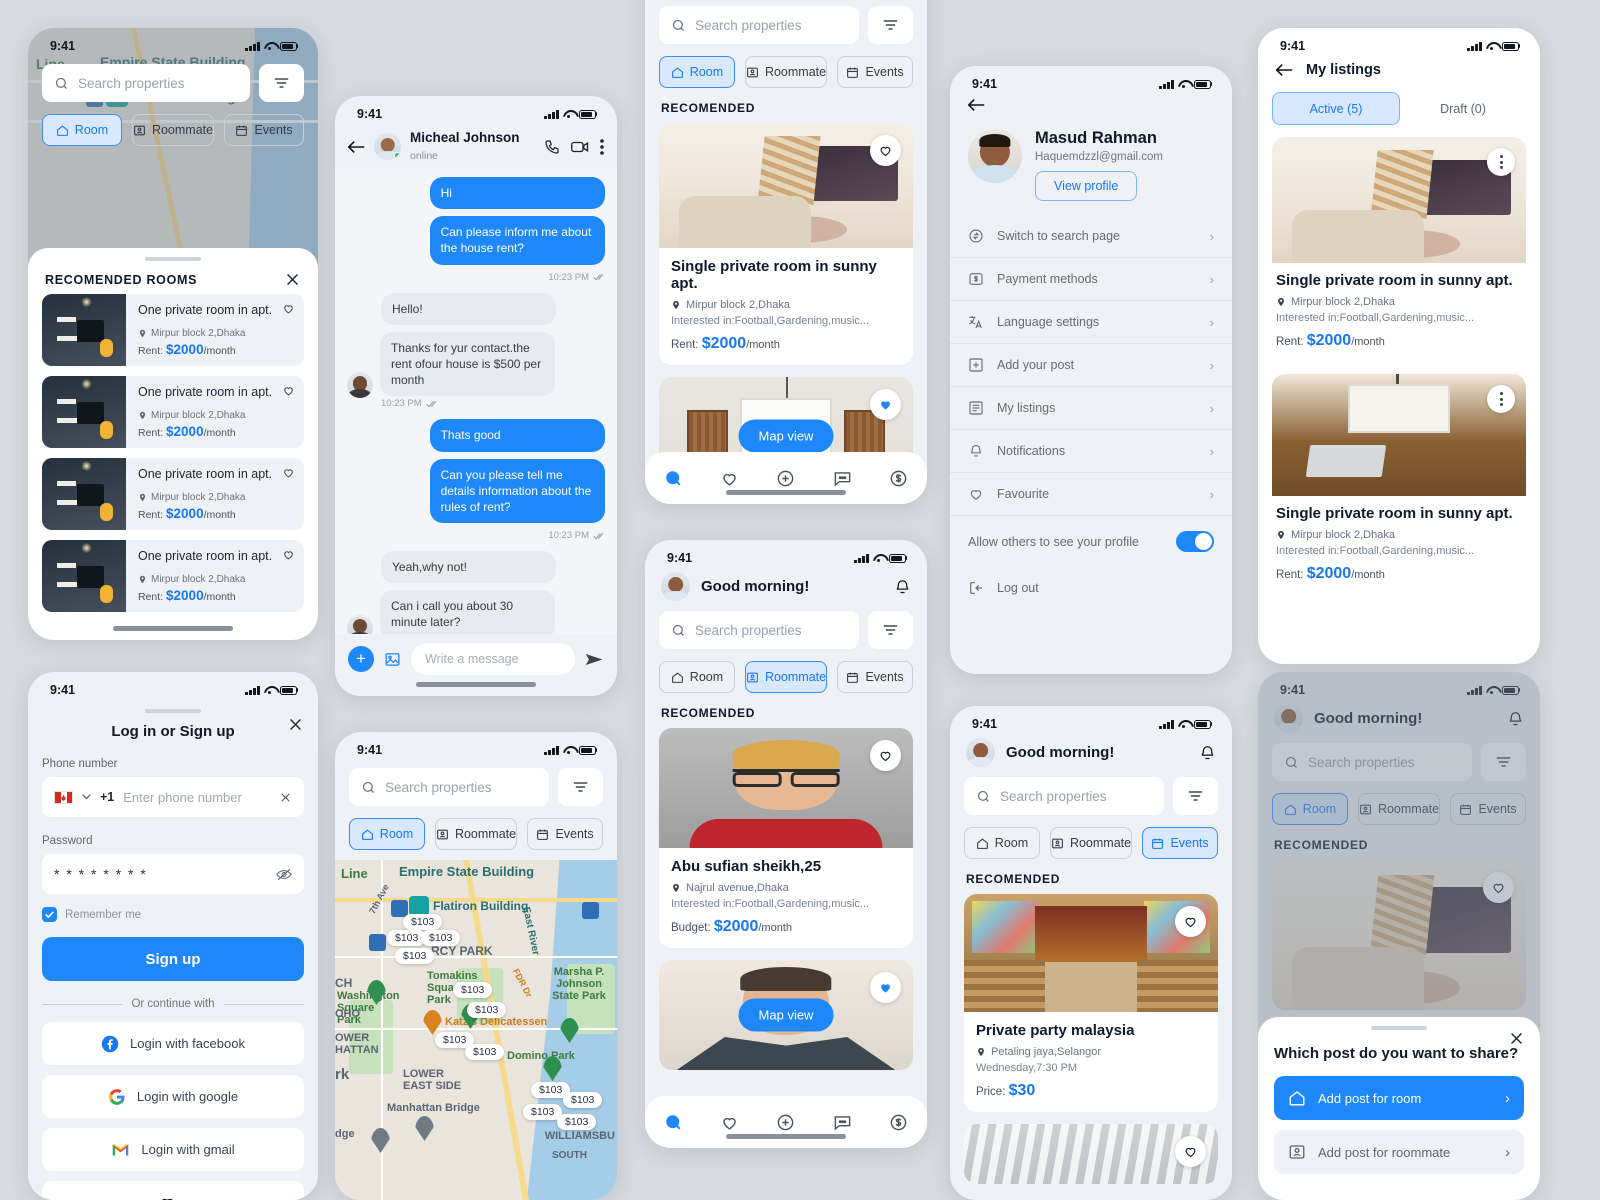  Describe the element at coordinates (173, 1149) in the screenshot. I see `login-with-gmail-button: Login with gmail` at that location.